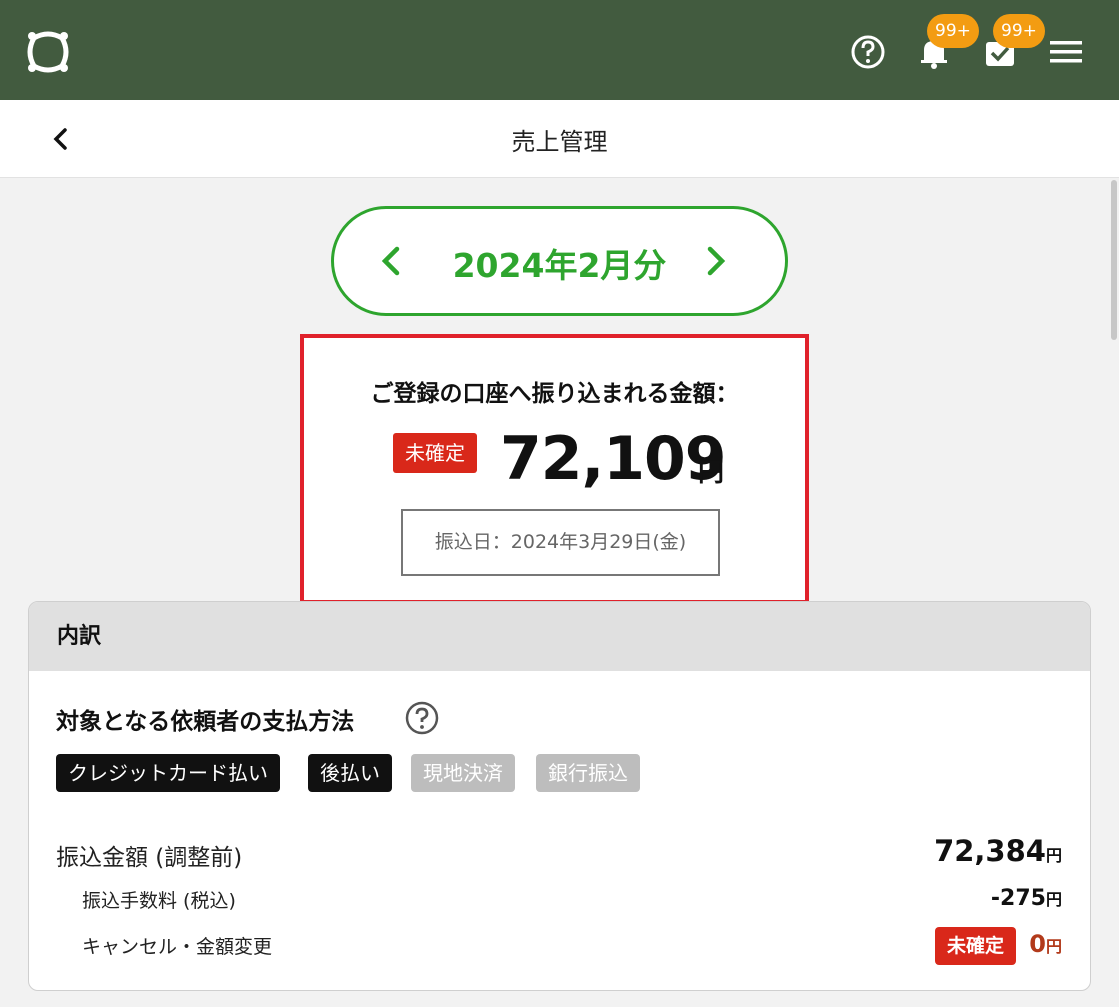  I want to click on month-selector: 2024年2月分, so click(559, 261).